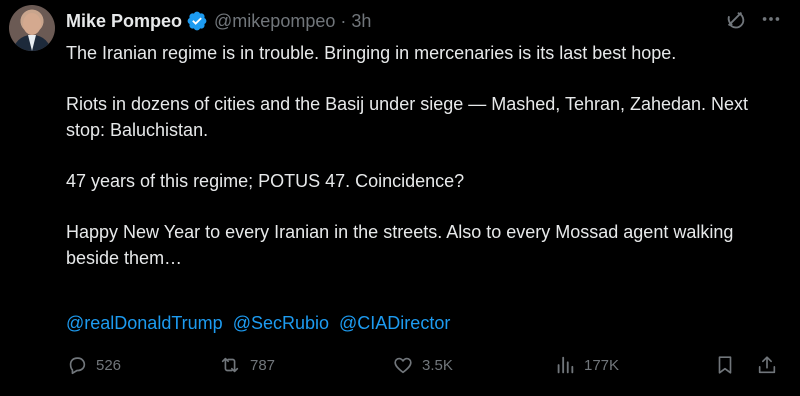  I want to click on repost-button: 787, so click(246, 365).